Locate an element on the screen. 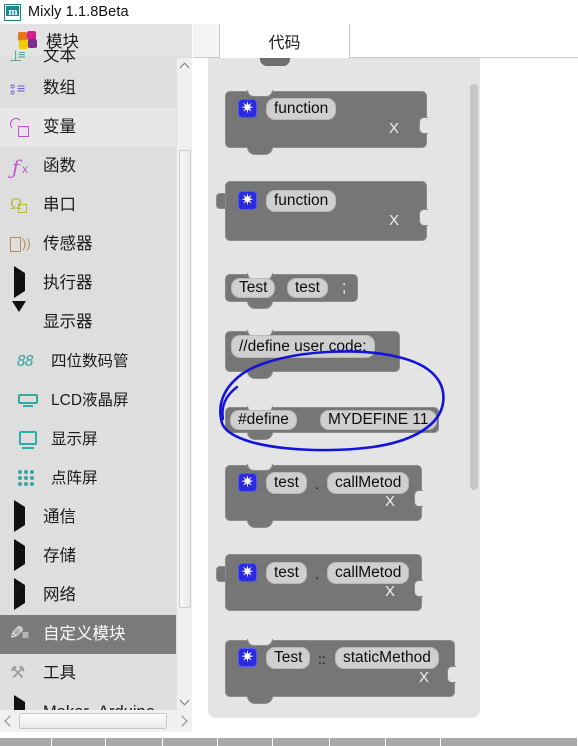  block-field-directive: #define is located at coordinates (263, 420).